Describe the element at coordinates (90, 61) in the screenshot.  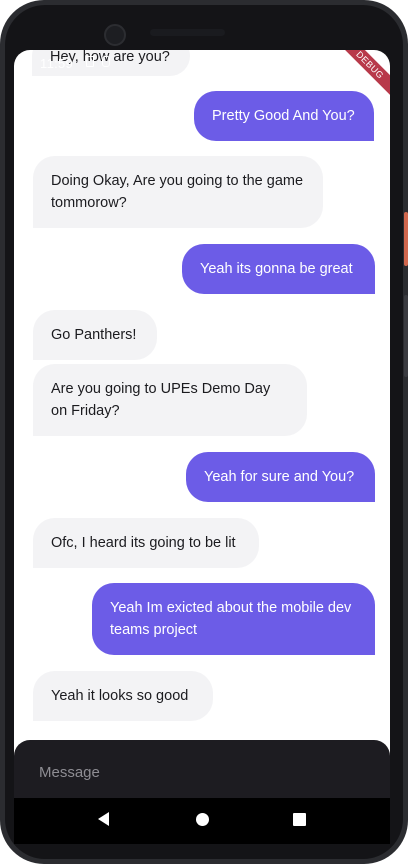
I see `sim-card-icon` at that location.